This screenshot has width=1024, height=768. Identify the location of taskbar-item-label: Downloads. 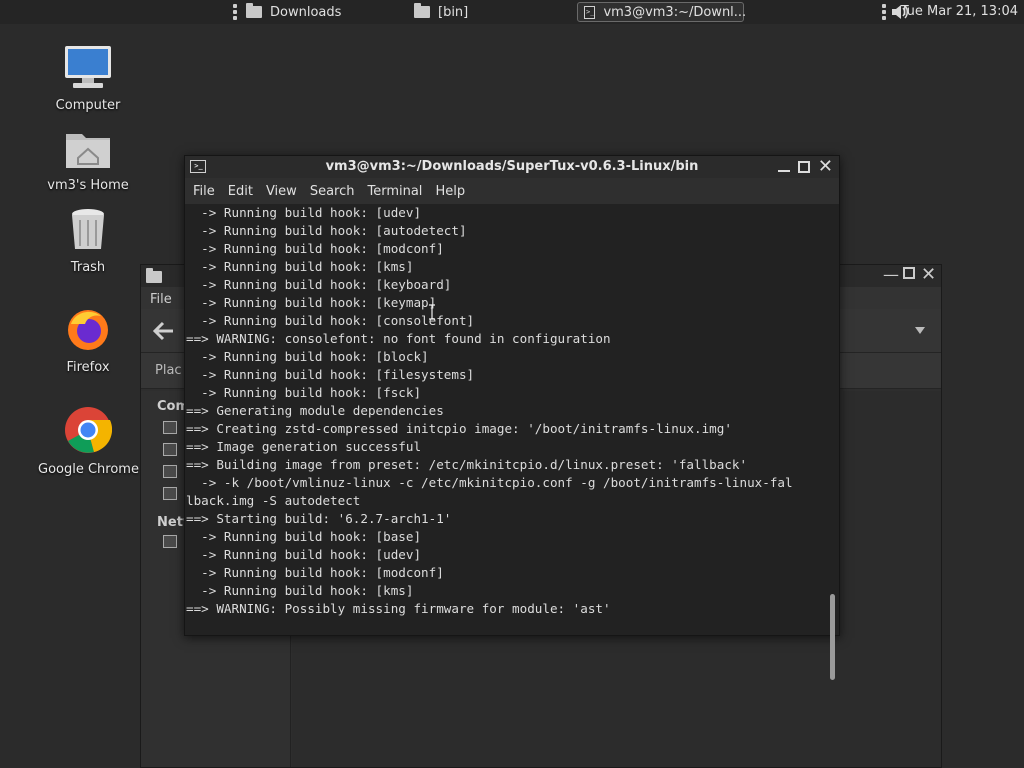
(306, 12).